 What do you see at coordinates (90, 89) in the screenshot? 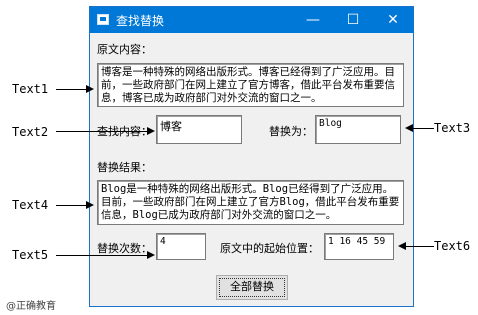
I see `callout-text1-arrow` at bounding box center [90, 89].